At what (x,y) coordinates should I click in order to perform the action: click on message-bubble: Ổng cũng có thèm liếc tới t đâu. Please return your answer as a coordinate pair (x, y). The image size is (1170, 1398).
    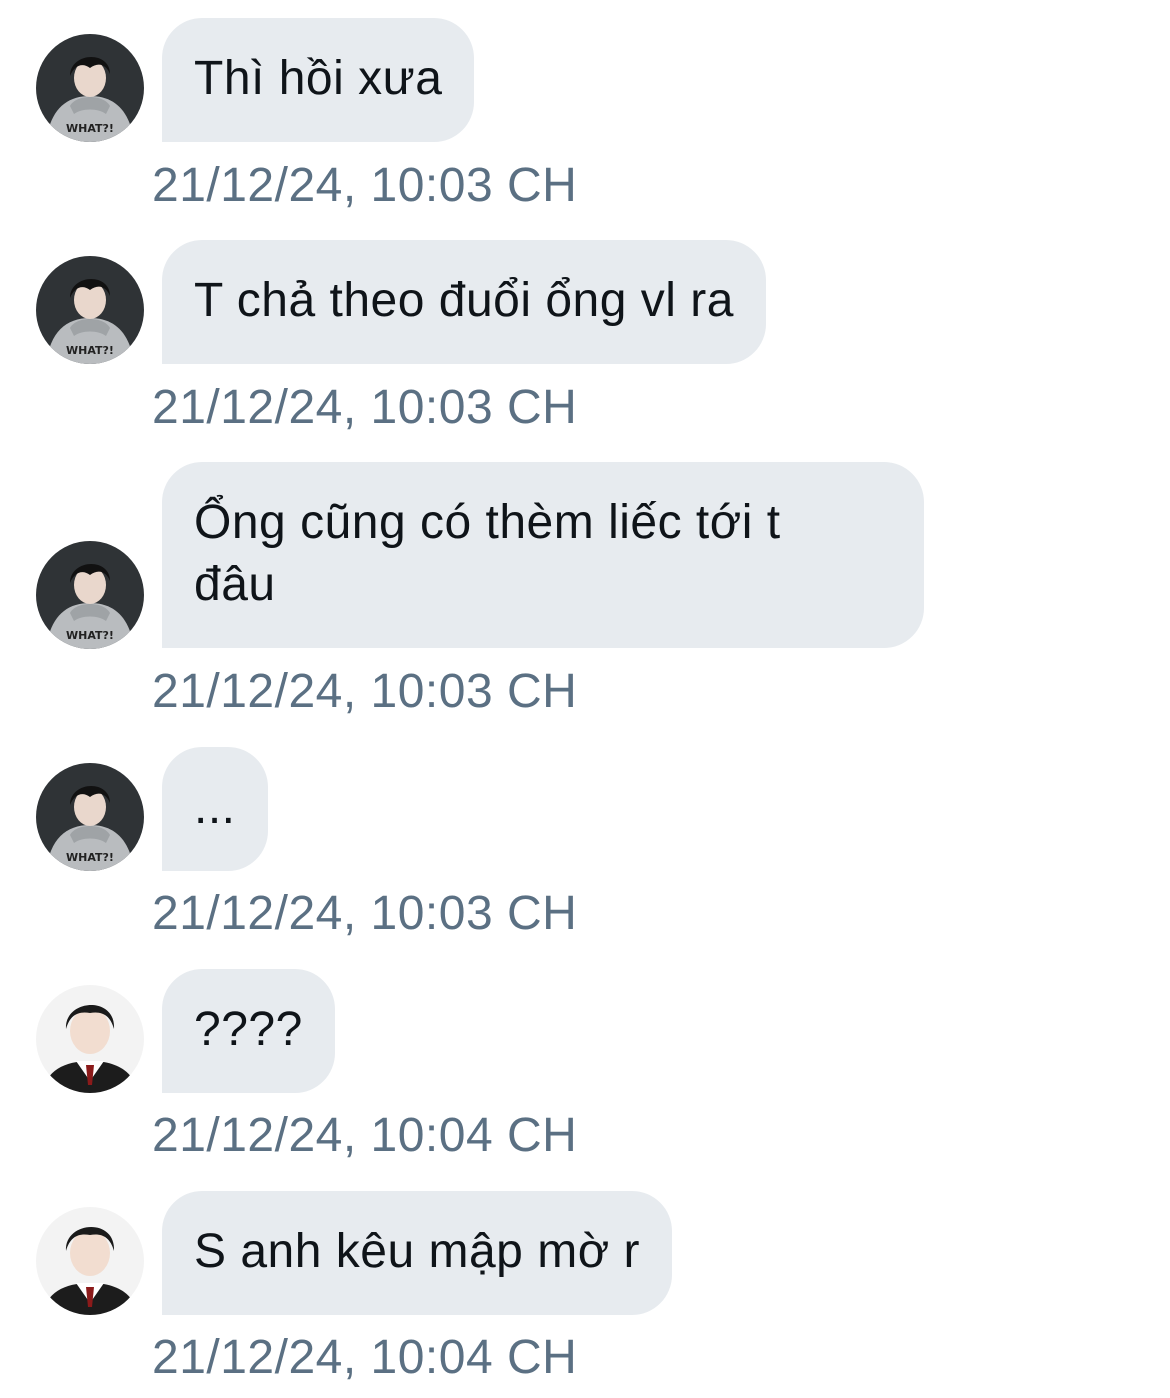
    Looking at the image, I should click on (543, 555).